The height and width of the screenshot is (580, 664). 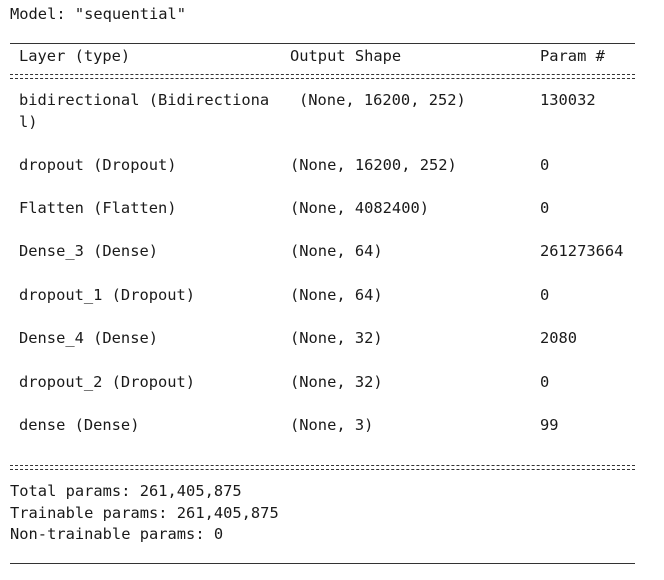 I want to click on header-param-count: Param #, so click(x=572, y=56).